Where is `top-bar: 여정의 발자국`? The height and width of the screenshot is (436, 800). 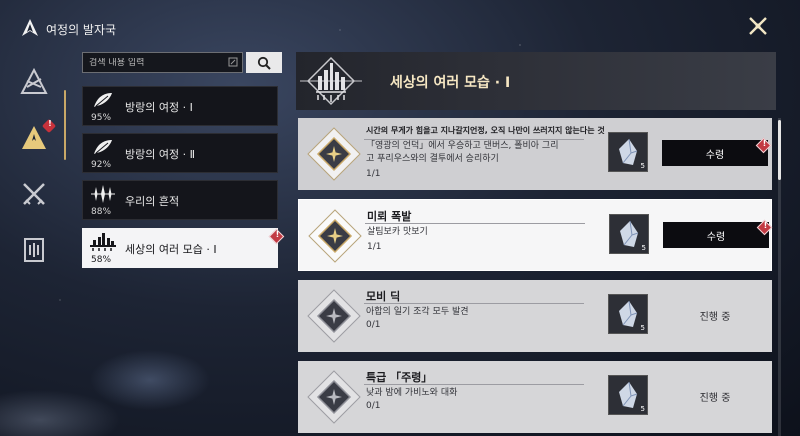 top-bar: 여정의 발자국 is located at coordinates (400, 26).